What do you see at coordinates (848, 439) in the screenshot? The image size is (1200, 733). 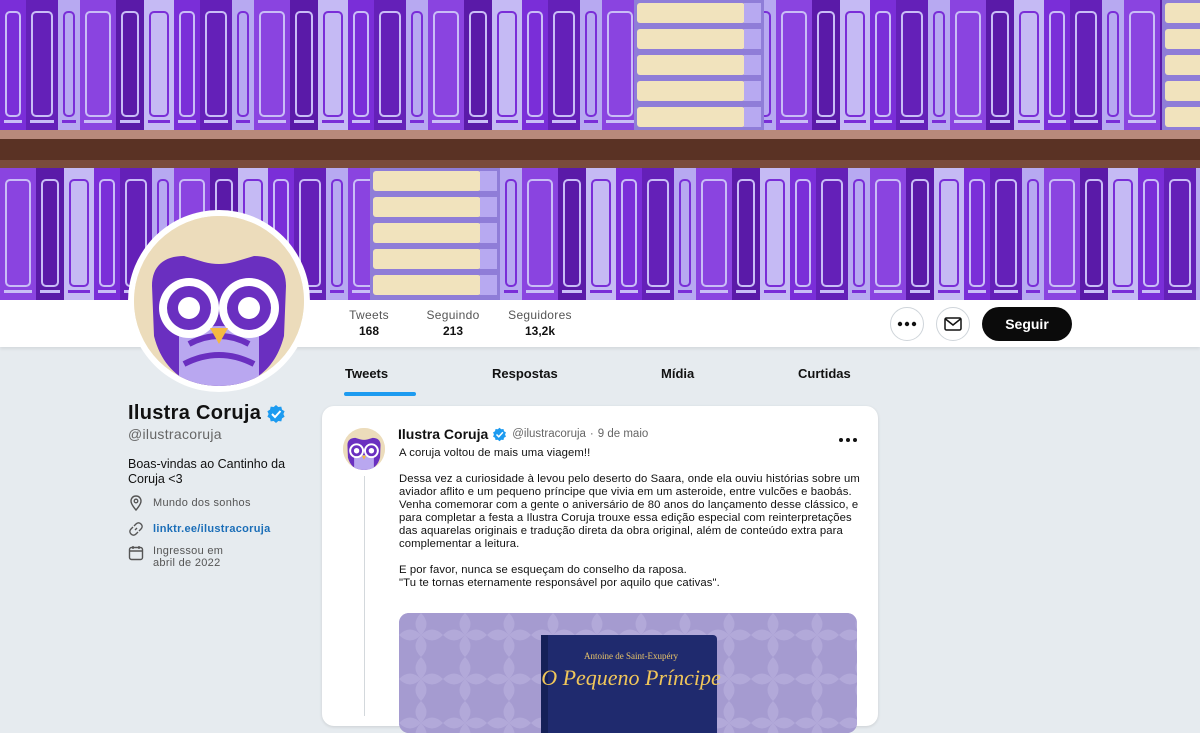 I see `tweet-more-button` at bounding box center [848, 439].